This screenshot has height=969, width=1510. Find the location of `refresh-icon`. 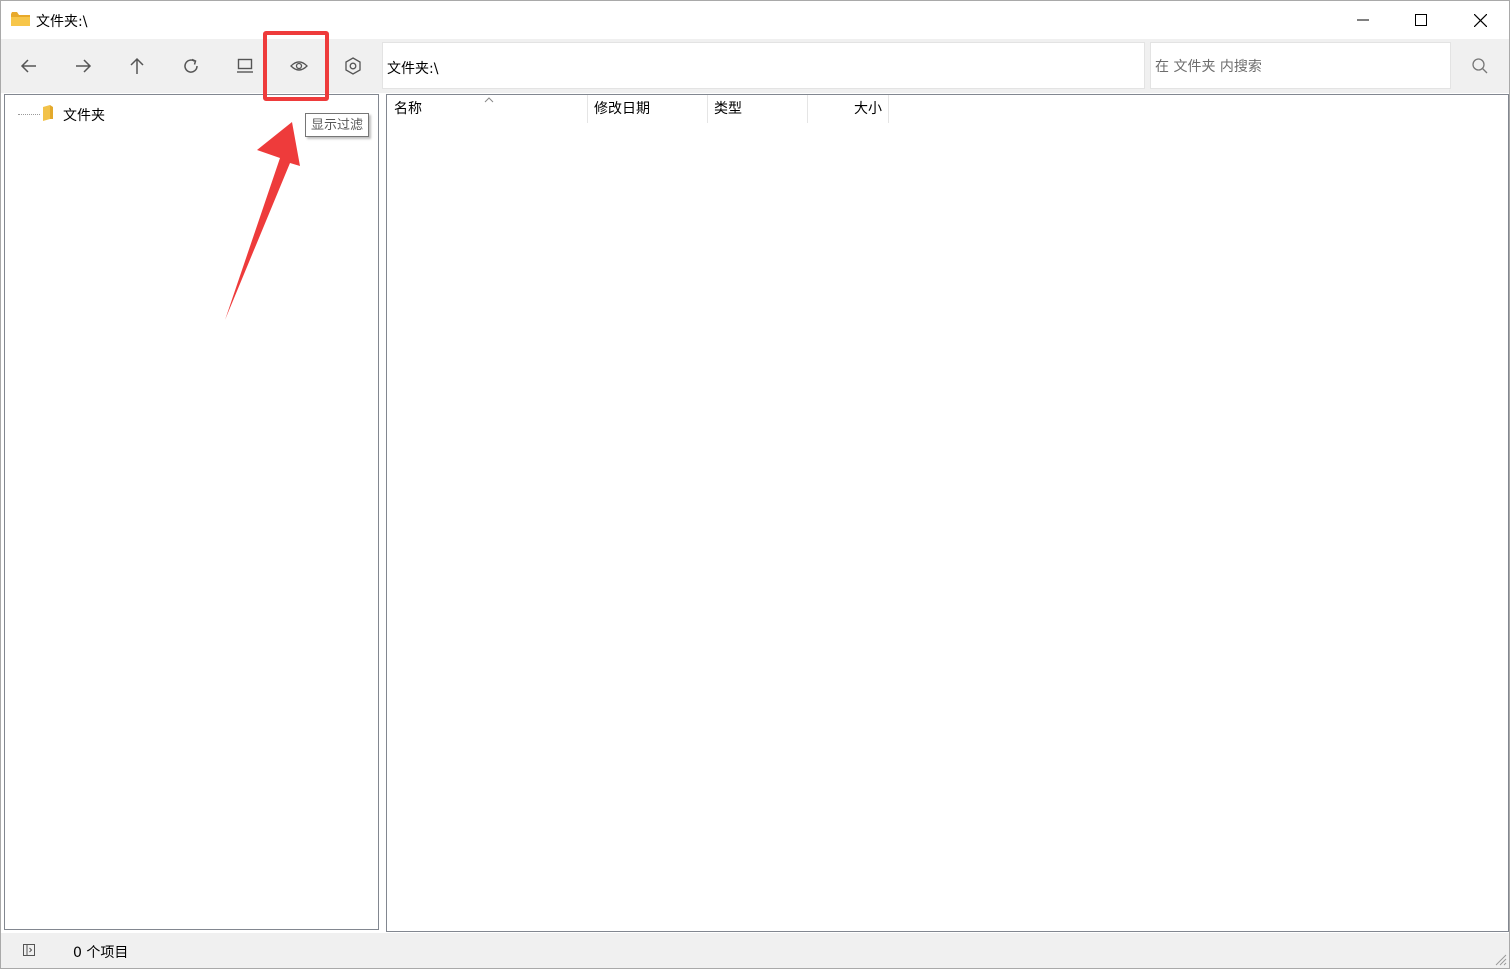

refresh-icon is located at coordinates (191, 65).